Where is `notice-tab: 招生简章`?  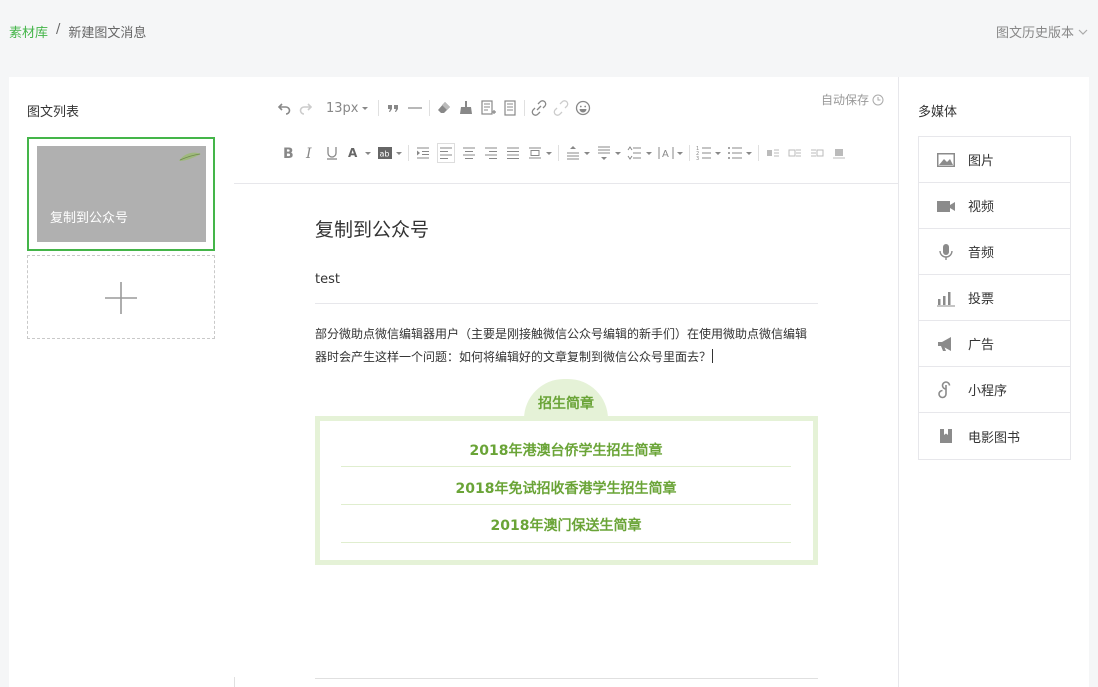
notice-tab: 招生简章 is located at coordinates (566, 399).